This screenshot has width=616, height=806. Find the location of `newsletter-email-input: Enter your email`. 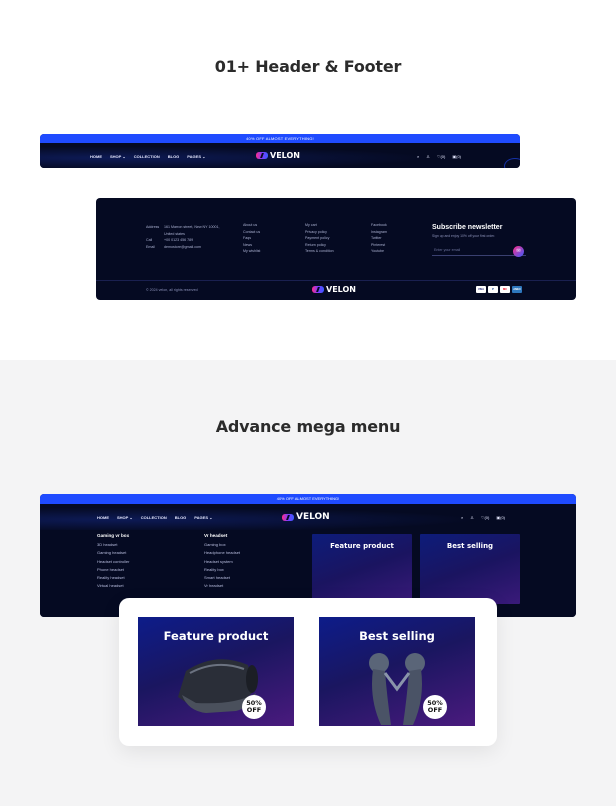

newsletter-email-input: Enter your email is located at coordinates (479, 250).